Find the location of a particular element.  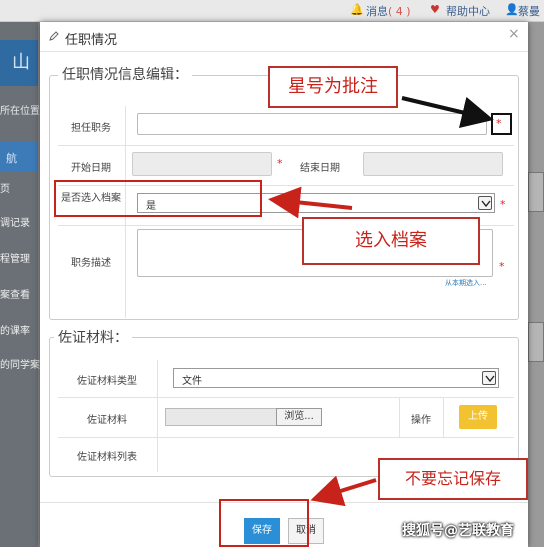

section-legend: 佐证材料： is located at coordinates (93, 337).